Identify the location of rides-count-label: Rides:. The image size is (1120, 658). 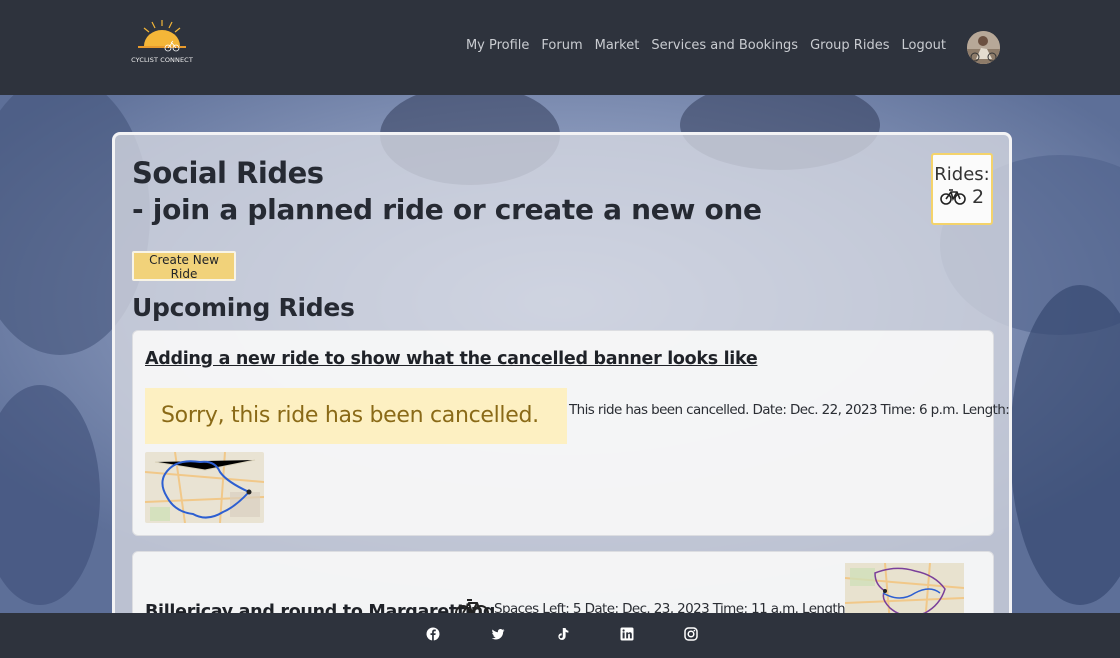
(962, 174).